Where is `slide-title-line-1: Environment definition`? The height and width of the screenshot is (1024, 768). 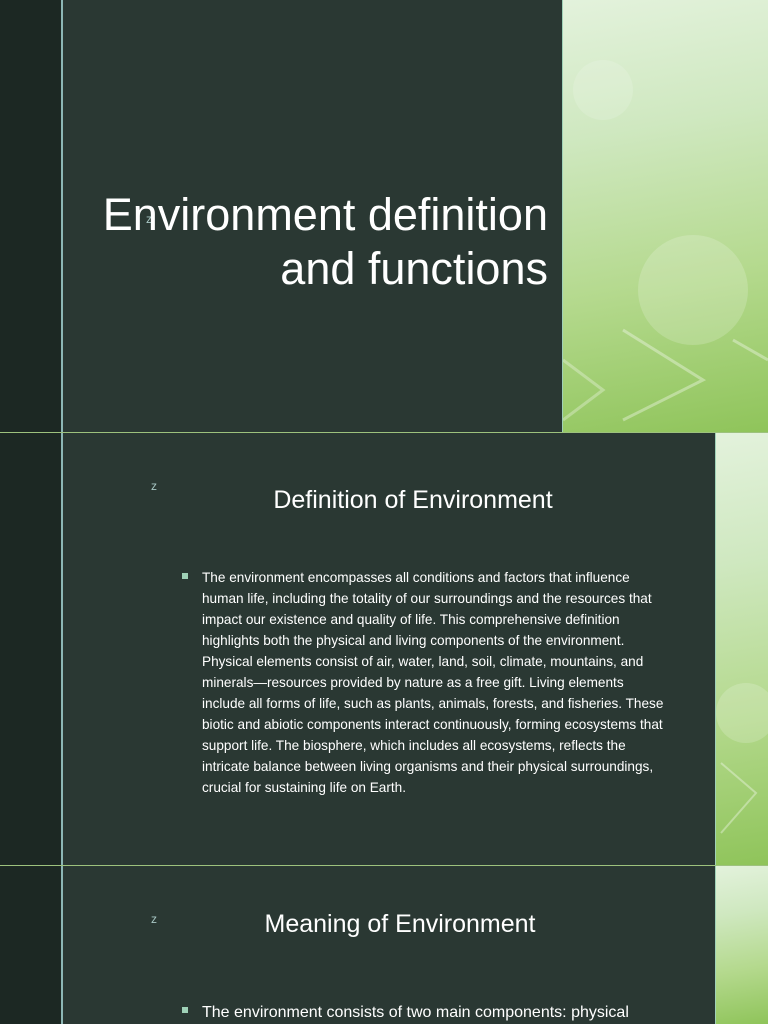 slide-title-line-1: Environment definition is located at coordinates (325, 214).